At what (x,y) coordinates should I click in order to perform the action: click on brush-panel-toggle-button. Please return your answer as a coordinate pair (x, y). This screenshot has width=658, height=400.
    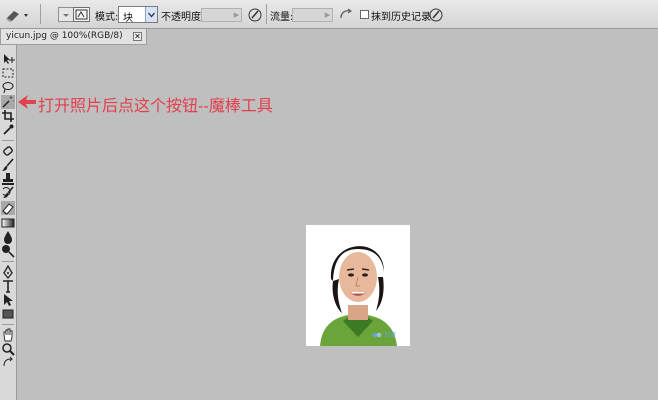
    Looking at the image, I should click on (81, 14).